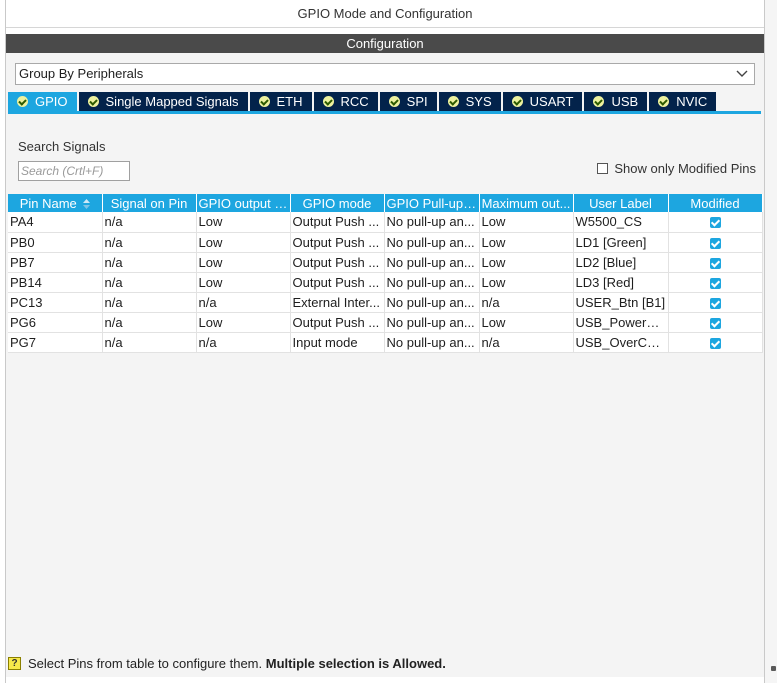  I want to click on table-cell: PA4, so click(55, 222).